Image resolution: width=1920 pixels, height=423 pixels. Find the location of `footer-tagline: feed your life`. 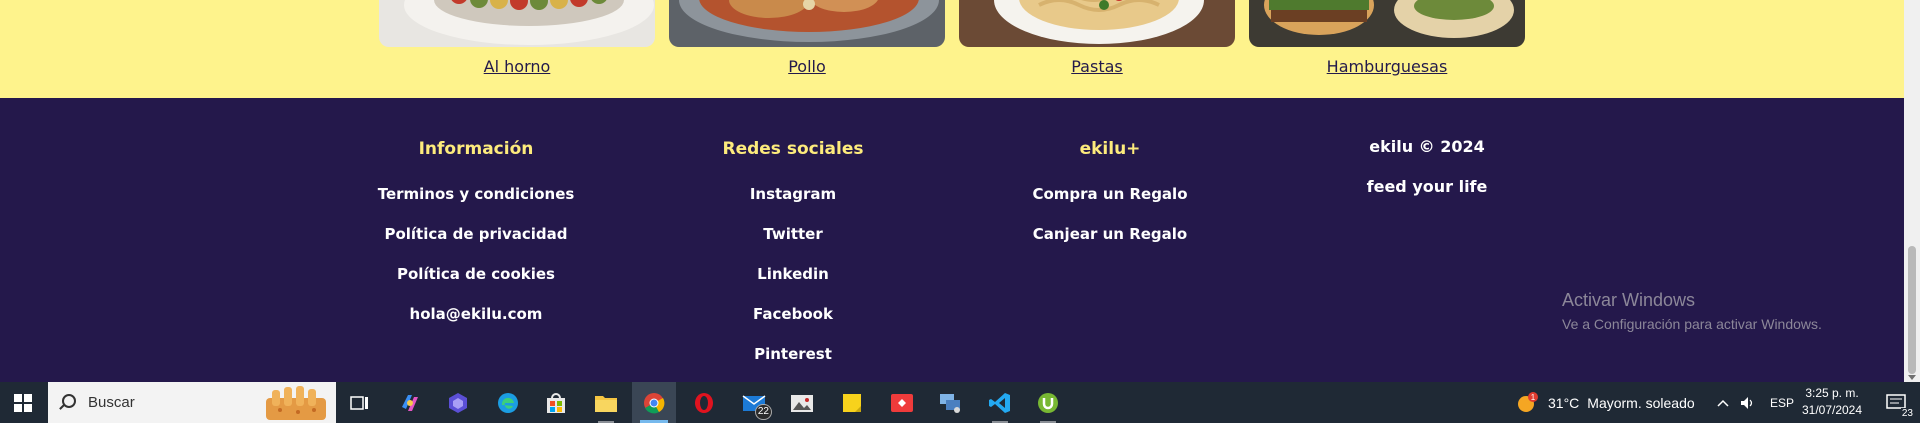

footer-tagline: feed your life is located at coordinates (1427, 186).